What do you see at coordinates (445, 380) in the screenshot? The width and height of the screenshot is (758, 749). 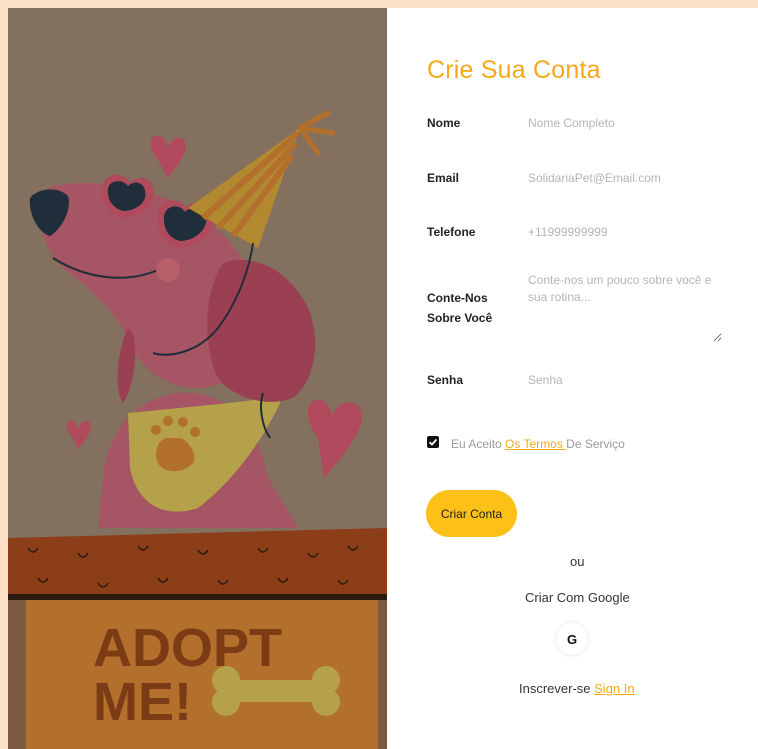 I see `password-label: Senha` at bounding box center [445, 380].